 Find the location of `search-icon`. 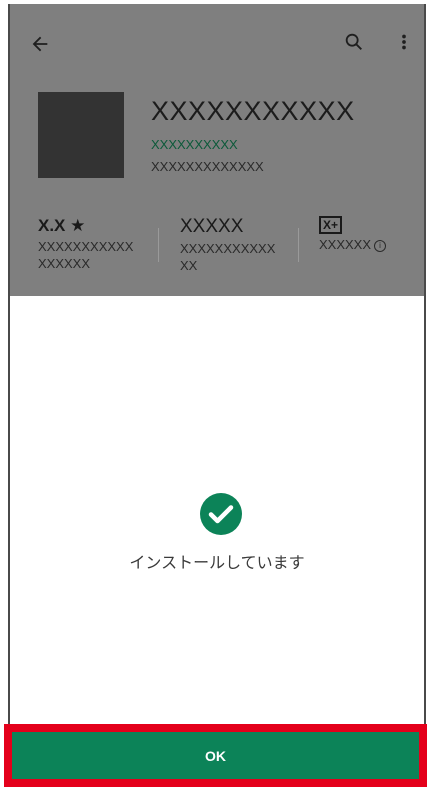

search-icon is located at coordinates (353, 41).